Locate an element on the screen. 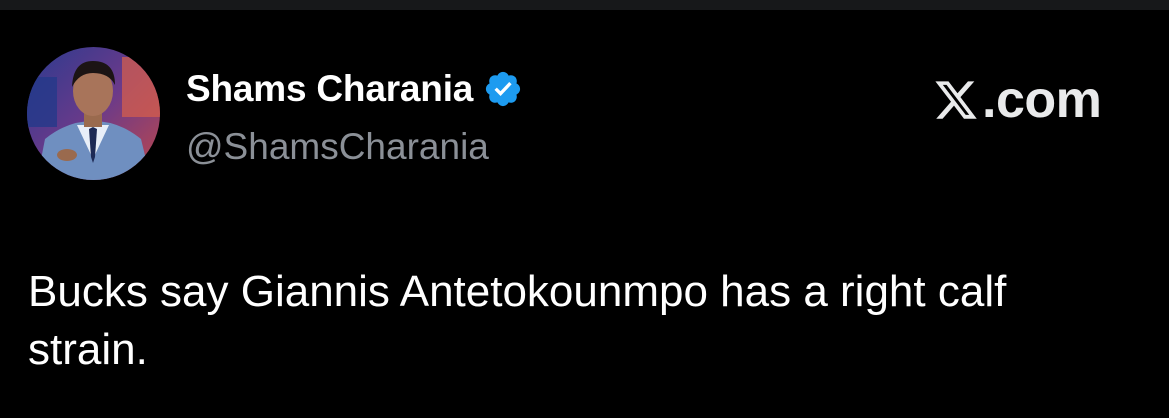 The image size is (1169, 418). avatar-image is located at coordinates (93, 113).